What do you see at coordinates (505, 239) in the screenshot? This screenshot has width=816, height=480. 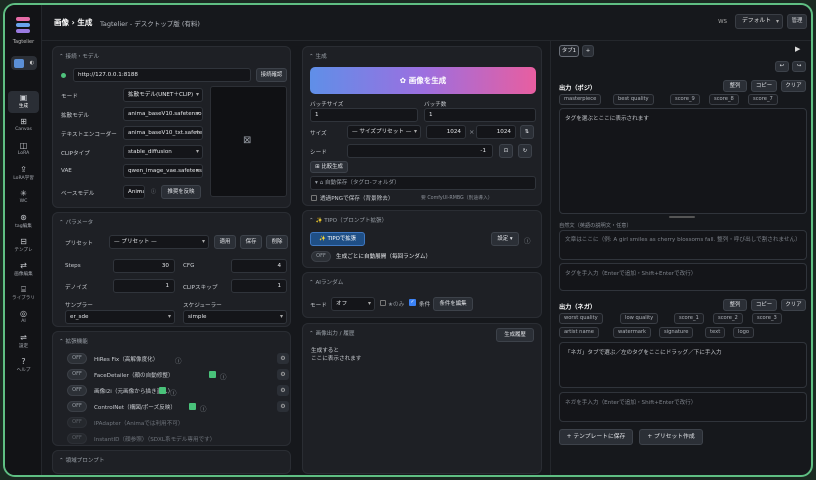 I see `tipo-settings-button: 設定 ▾` at bounding box center [505, 239].